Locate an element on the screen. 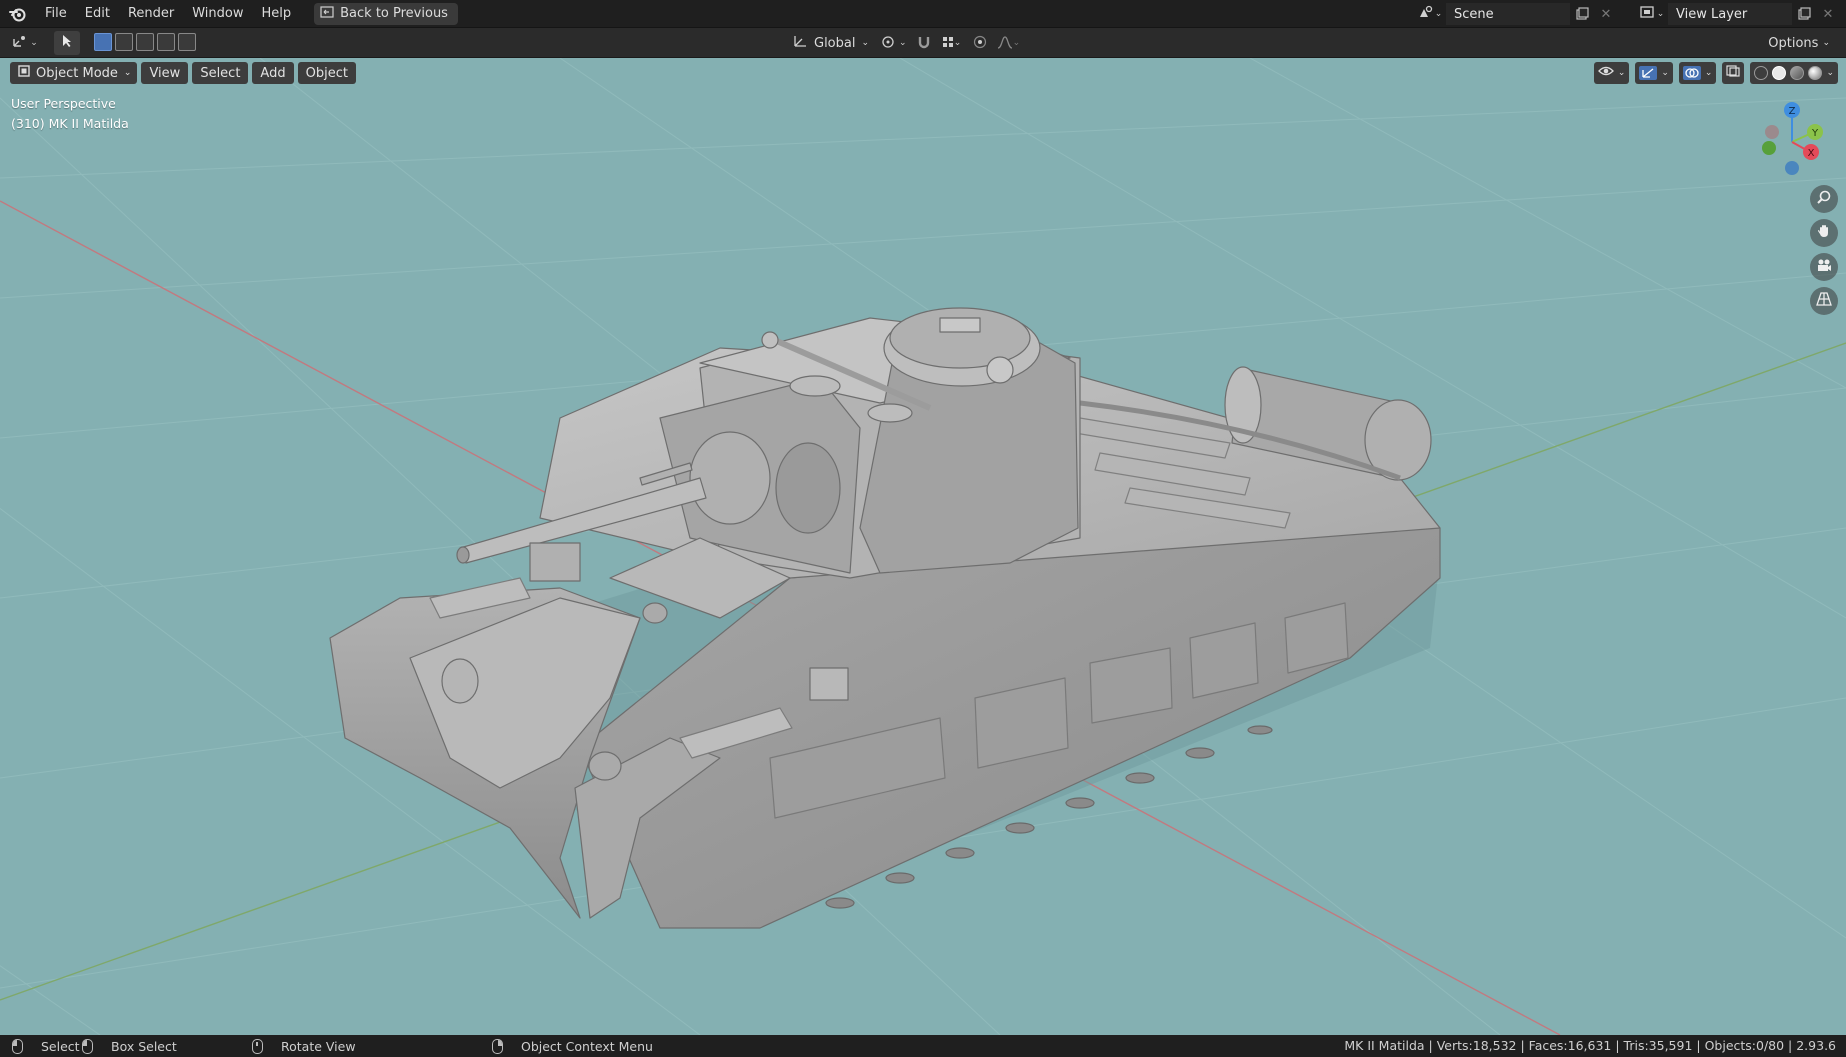  rendered-shading-icon is located at coordinates (1815, 73).